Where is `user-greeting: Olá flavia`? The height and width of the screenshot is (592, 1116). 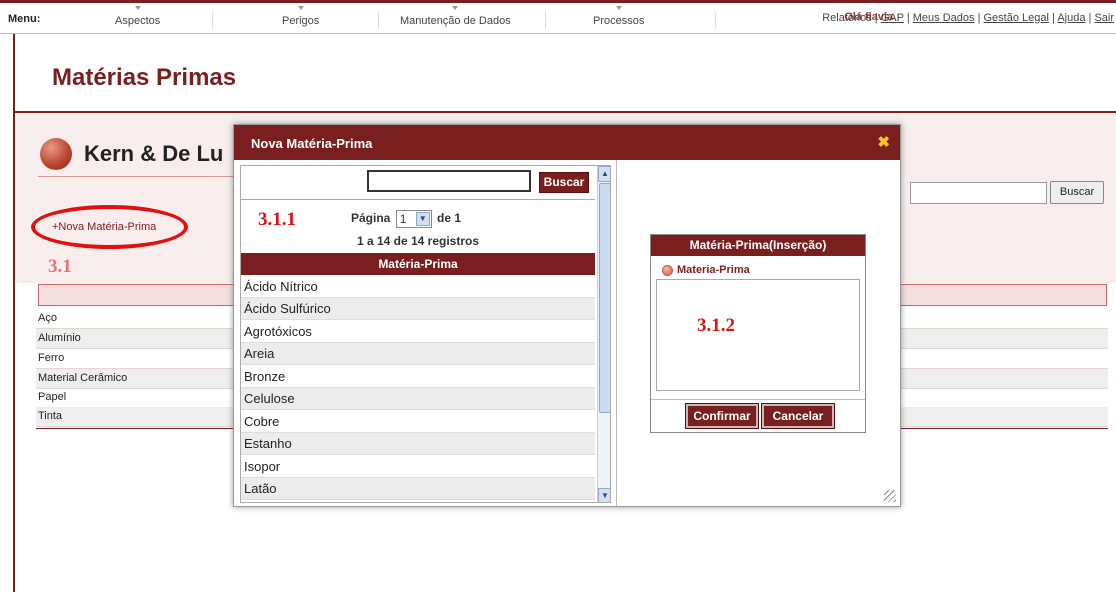
user-greeting: Olá flavia is located at coordinates (869, 17).